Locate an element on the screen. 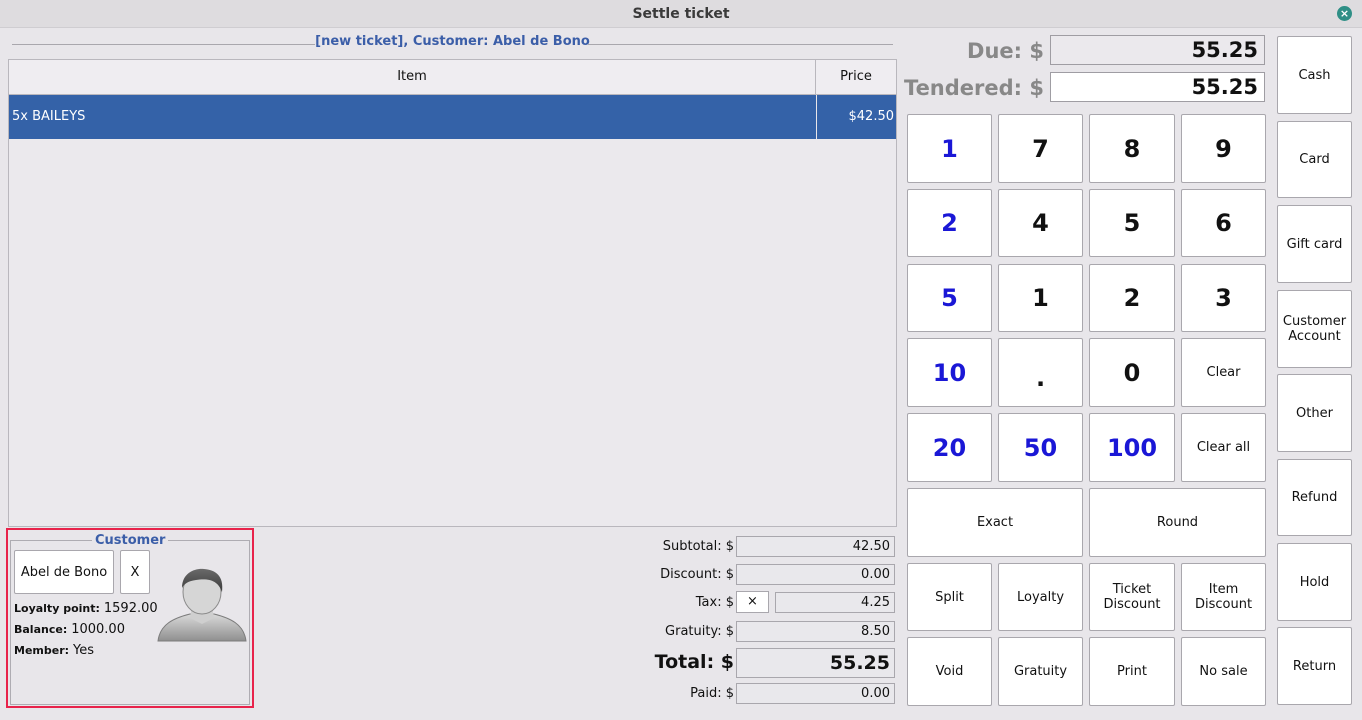  item-discount-button: Item Discount is located at coordinates (1223, 597).